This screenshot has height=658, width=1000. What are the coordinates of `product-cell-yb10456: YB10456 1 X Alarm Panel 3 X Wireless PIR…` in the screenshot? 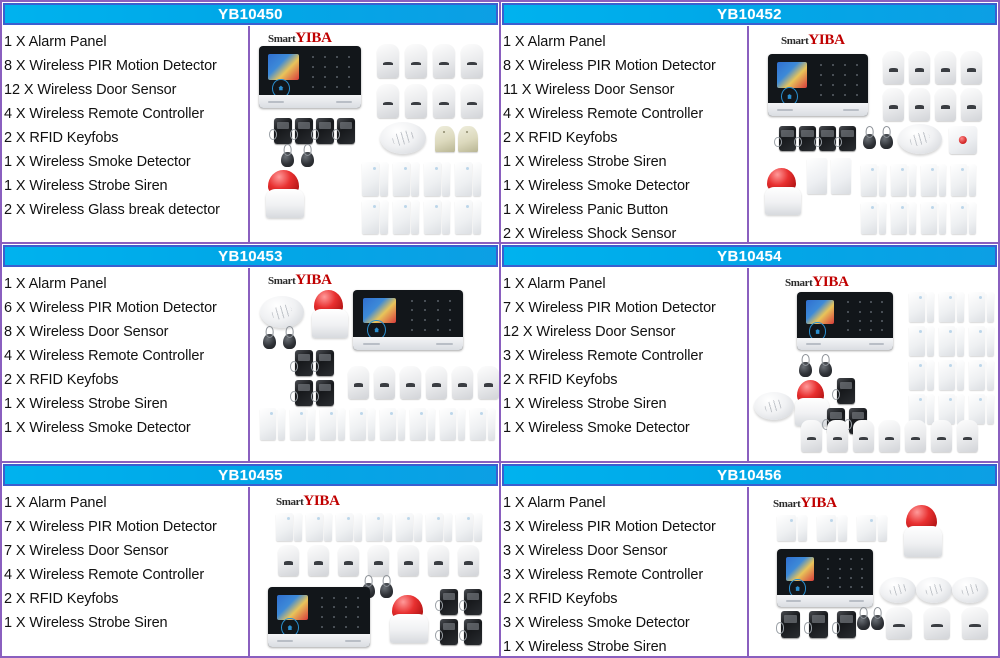 It's located at (750, 560).